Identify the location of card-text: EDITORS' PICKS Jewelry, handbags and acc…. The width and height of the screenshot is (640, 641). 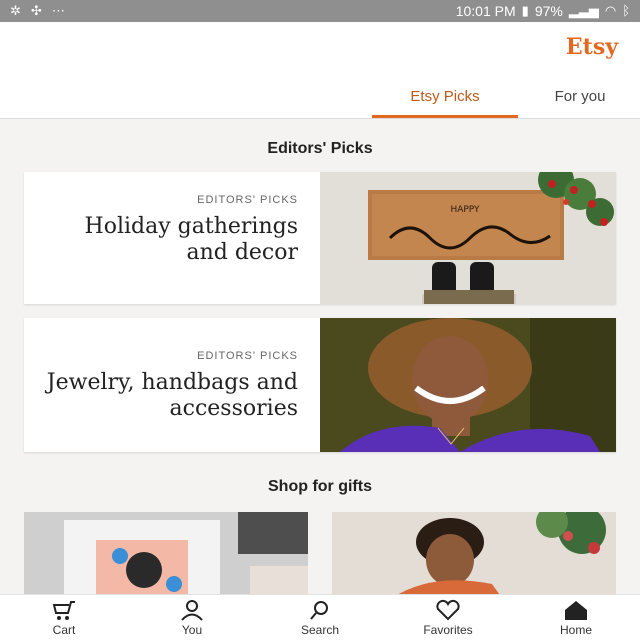
(173, 385).